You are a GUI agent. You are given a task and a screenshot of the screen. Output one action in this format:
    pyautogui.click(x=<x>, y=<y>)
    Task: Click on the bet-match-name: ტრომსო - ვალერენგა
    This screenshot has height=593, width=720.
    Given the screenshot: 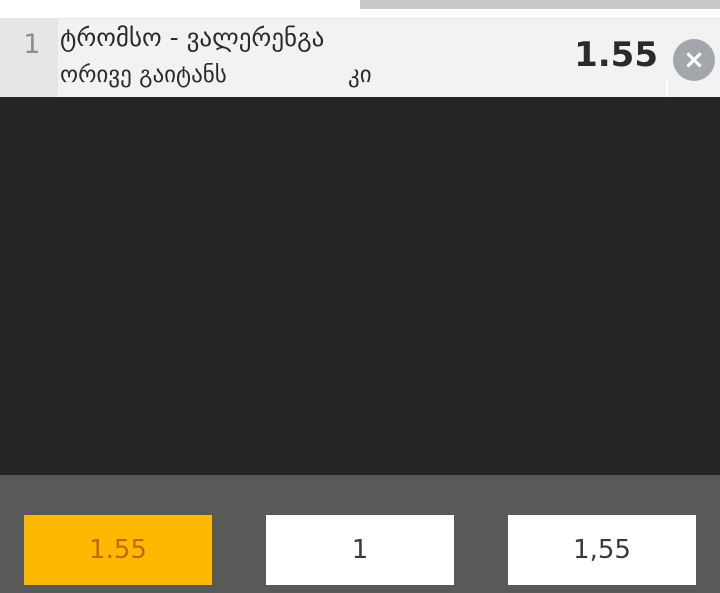 What is the action you would take?
    pyautogui.click(x=192, y=37)
    